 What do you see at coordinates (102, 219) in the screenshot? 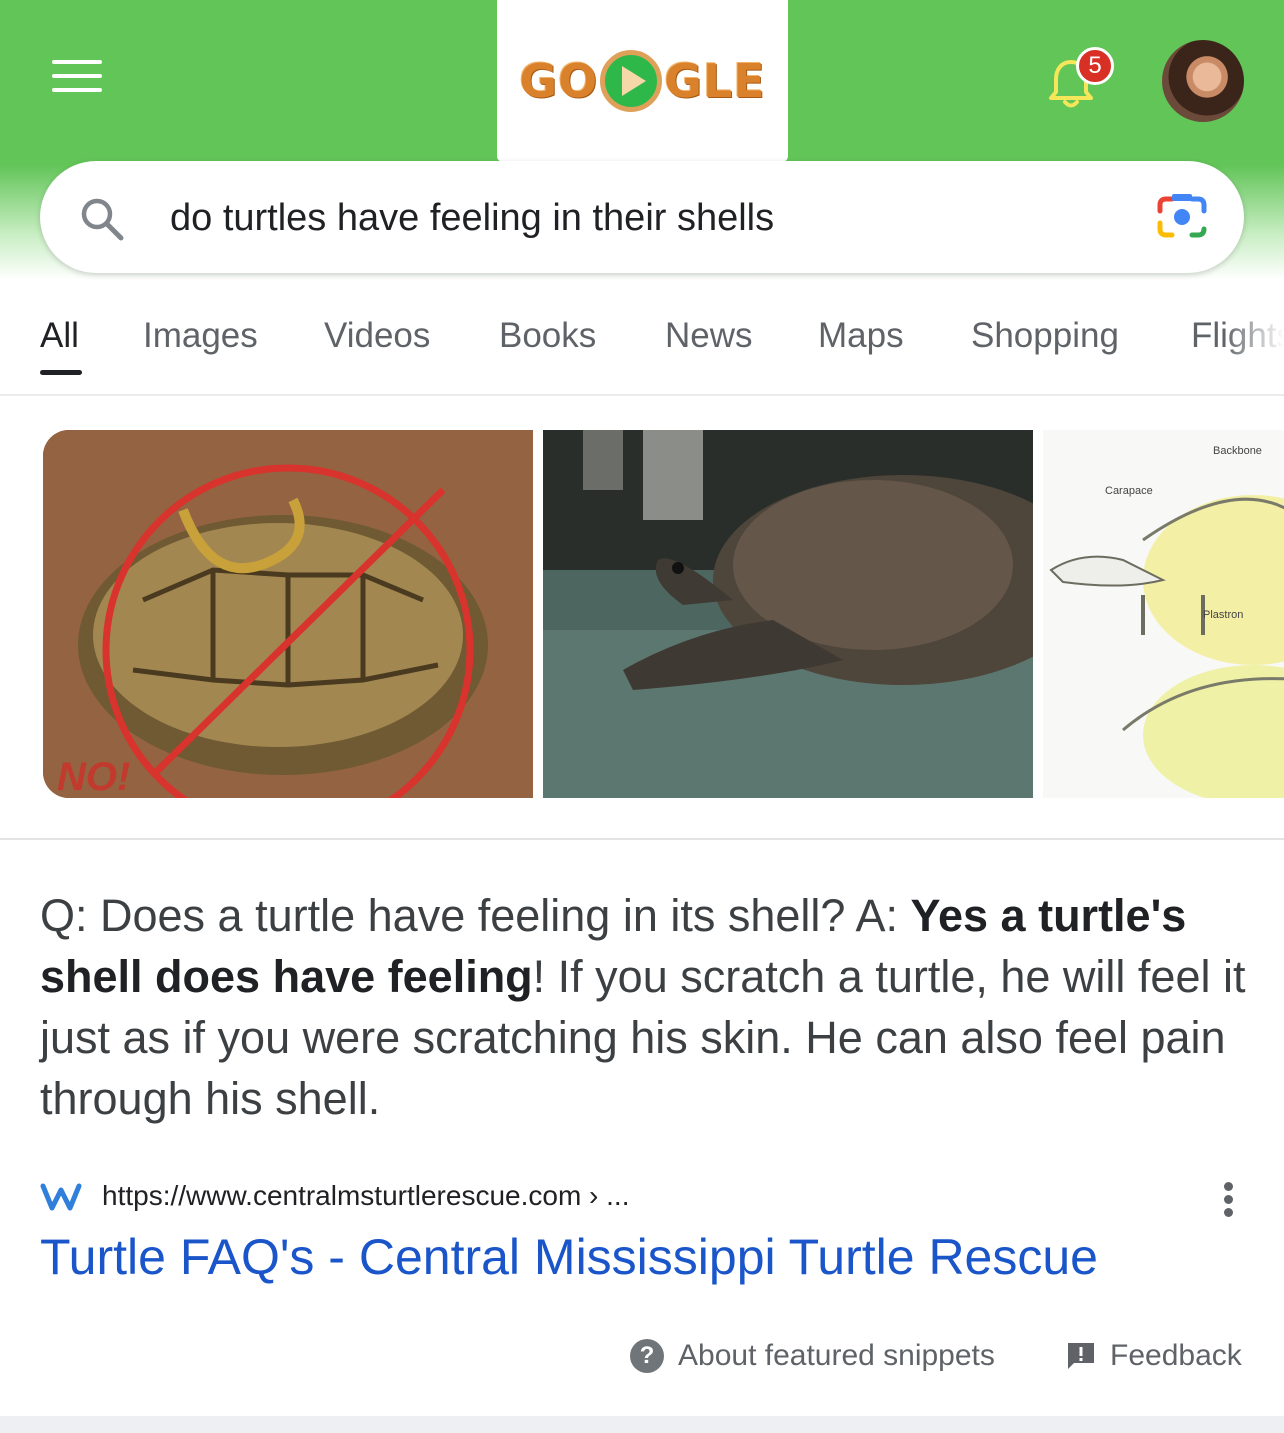
I see `search-icon` at bounding box center [102, 219].